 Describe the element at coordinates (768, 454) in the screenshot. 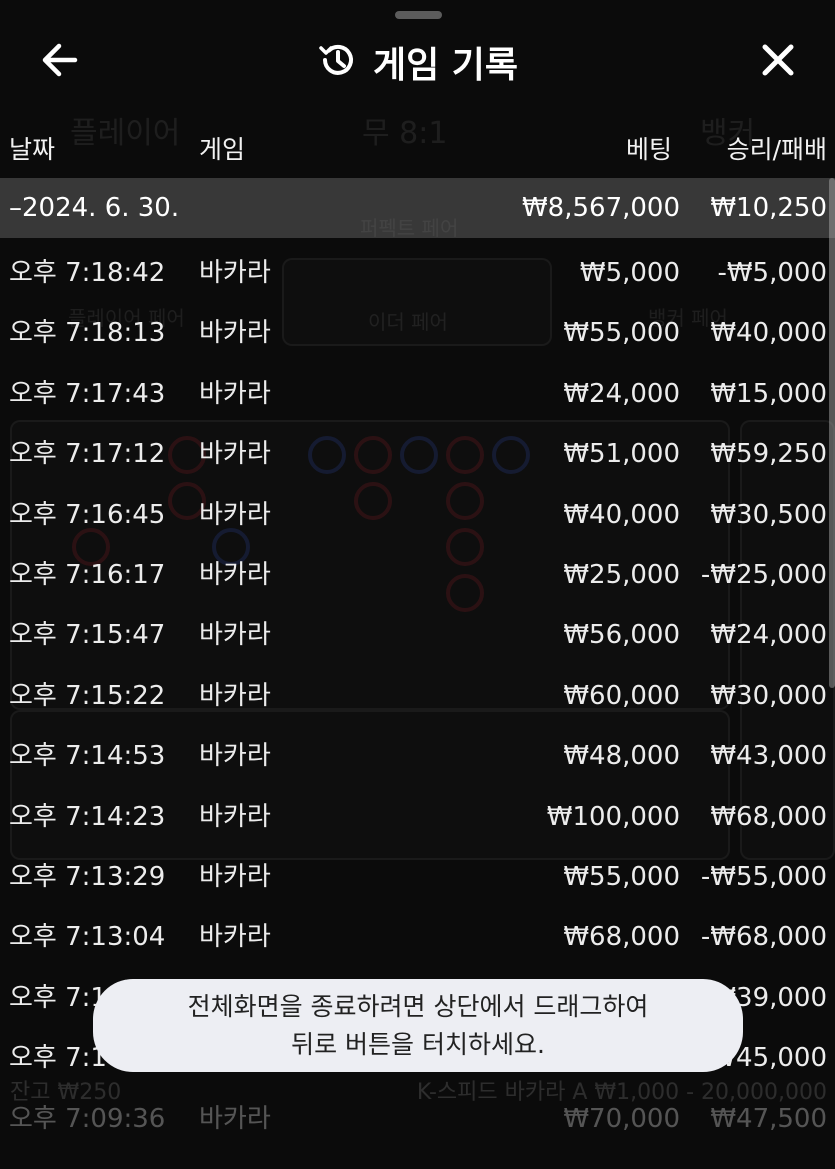

I see `row-result: ₩59,250` at that location.